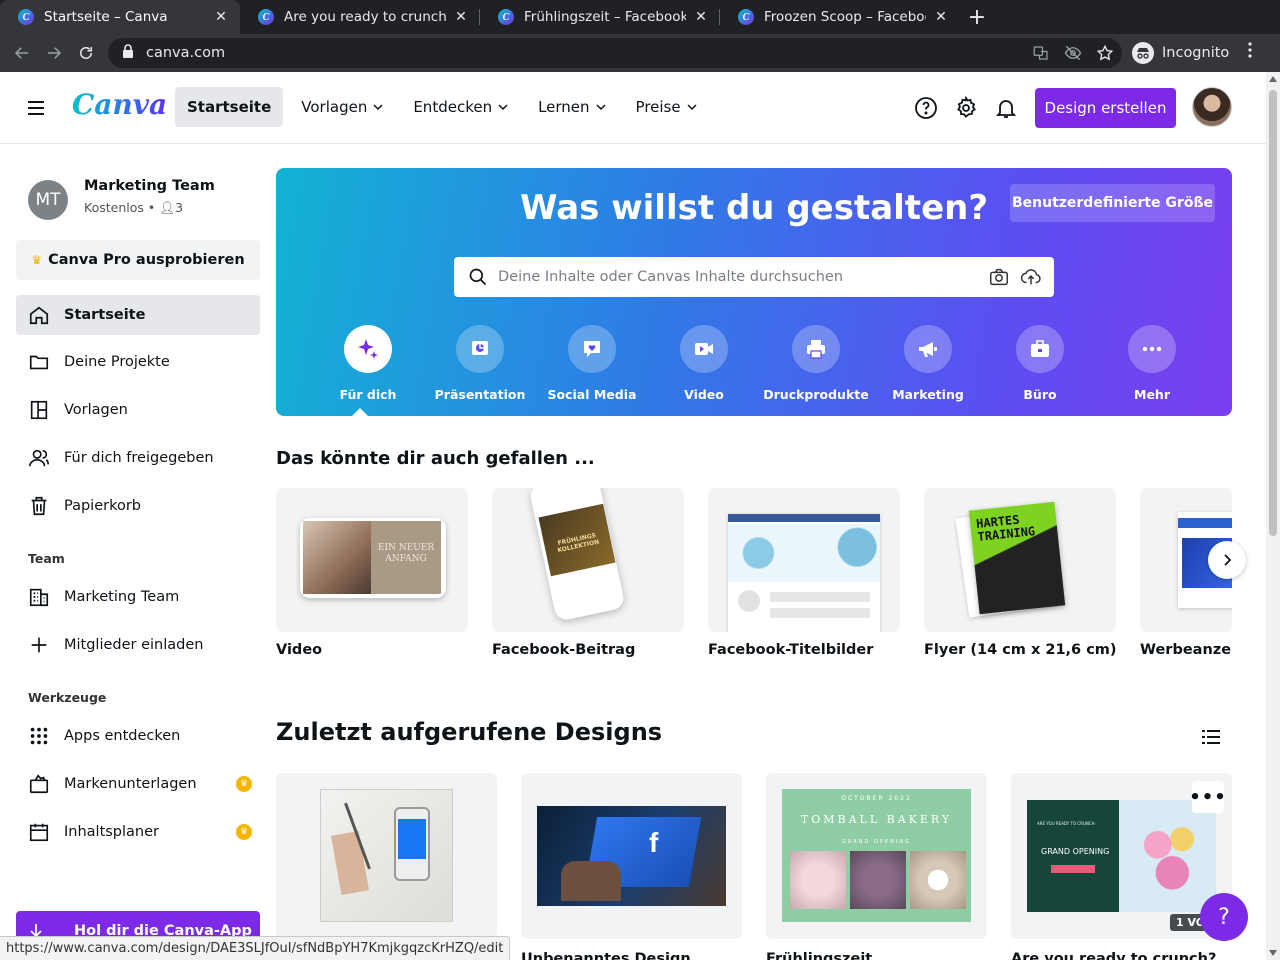 The image size is (1280, 960). I want to click on team-plan: Kostenlos • 👤︎3, so click(134, 207).